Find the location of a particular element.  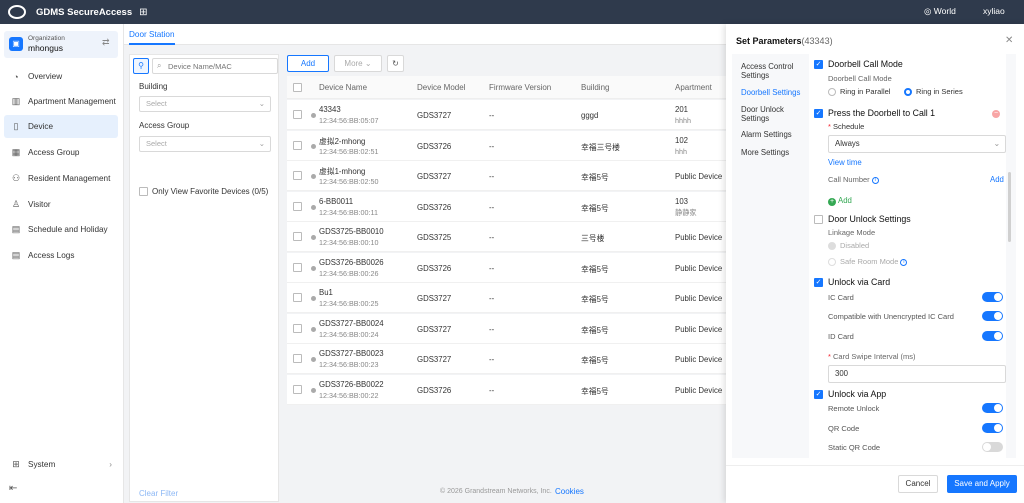

save-and-apply-button: Save and Apply is located at coordinates (982, 484).